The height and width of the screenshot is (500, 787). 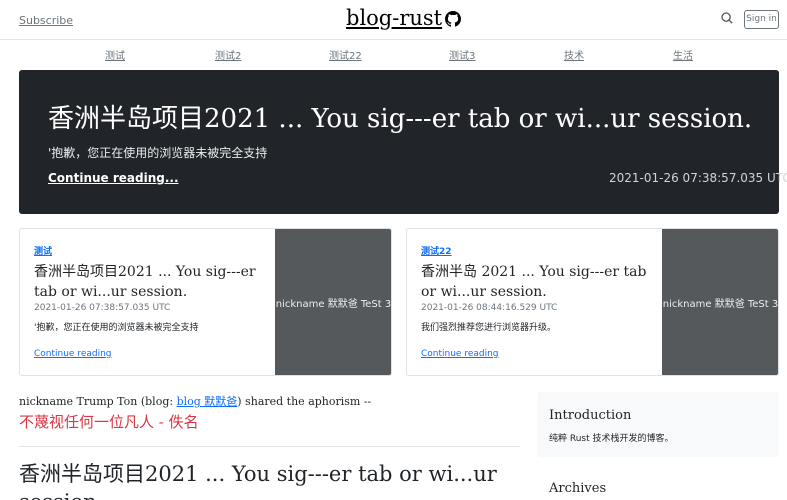 I want to click on card-excerpt: 我们强烈推荐您进行浏览器升级。, so click(x=489, y=328).